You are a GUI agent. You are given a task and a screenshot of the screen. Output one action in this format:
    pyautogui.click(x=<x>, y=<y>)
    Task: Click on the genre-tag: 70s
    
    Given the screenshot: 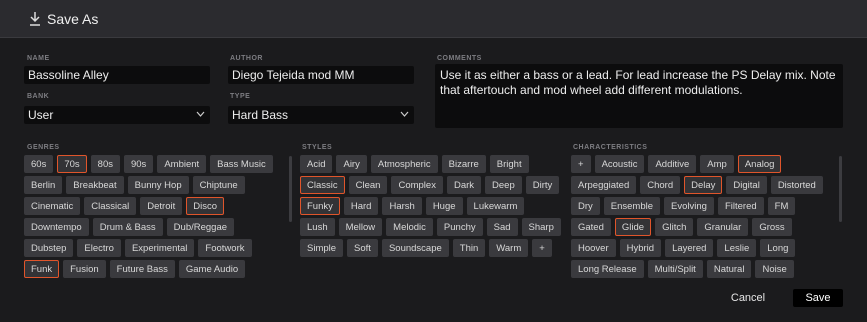 What is the action you would take?
    pyautogui.click(x=72, y=164)
    